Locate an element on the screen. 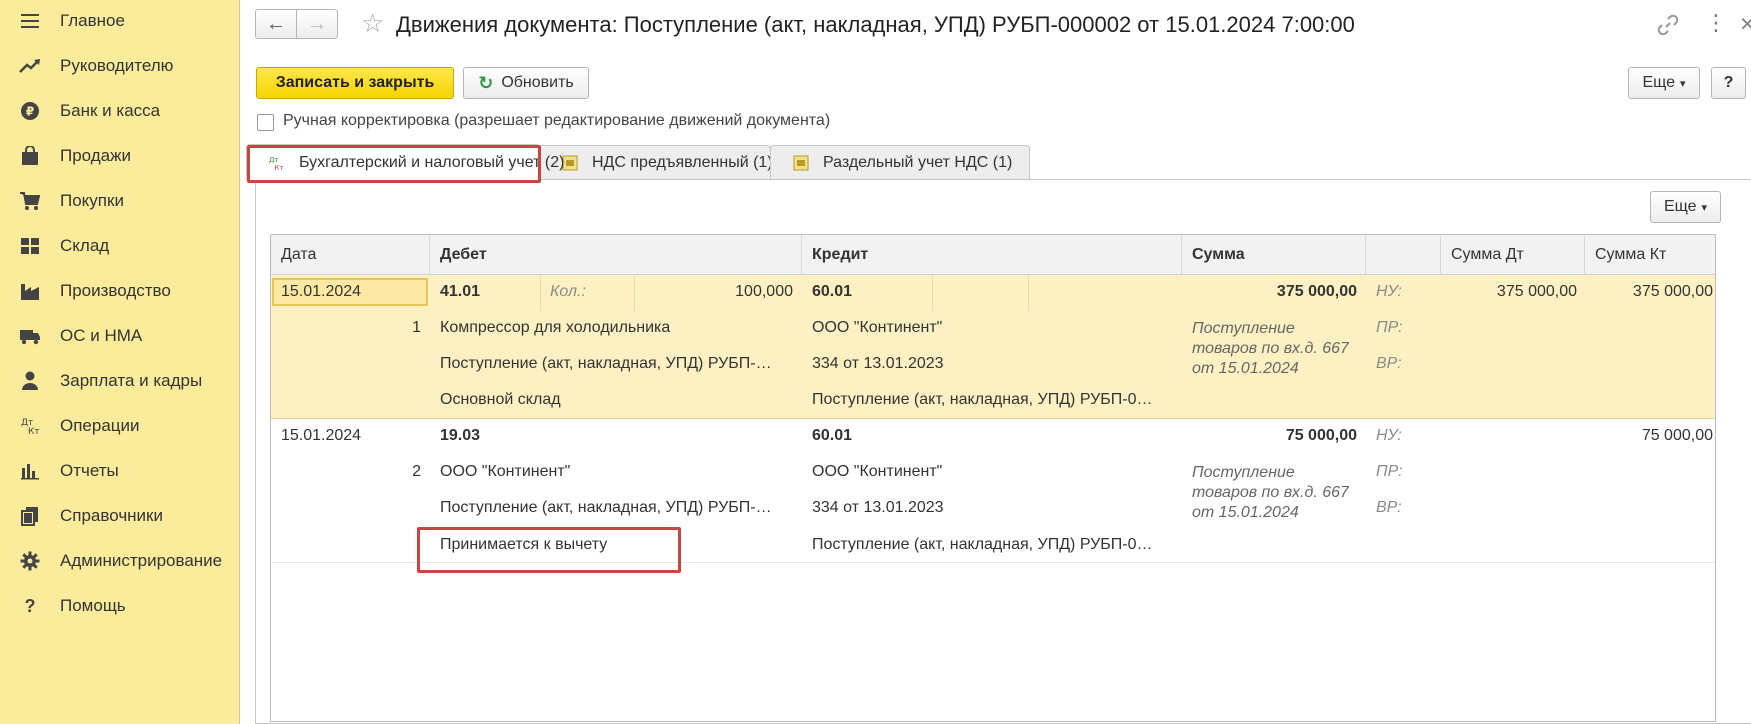 This screenshot has width=1751, height=724. tab-vat-presented: НДС предъявленный (1) is located at coordinates (656, 162).